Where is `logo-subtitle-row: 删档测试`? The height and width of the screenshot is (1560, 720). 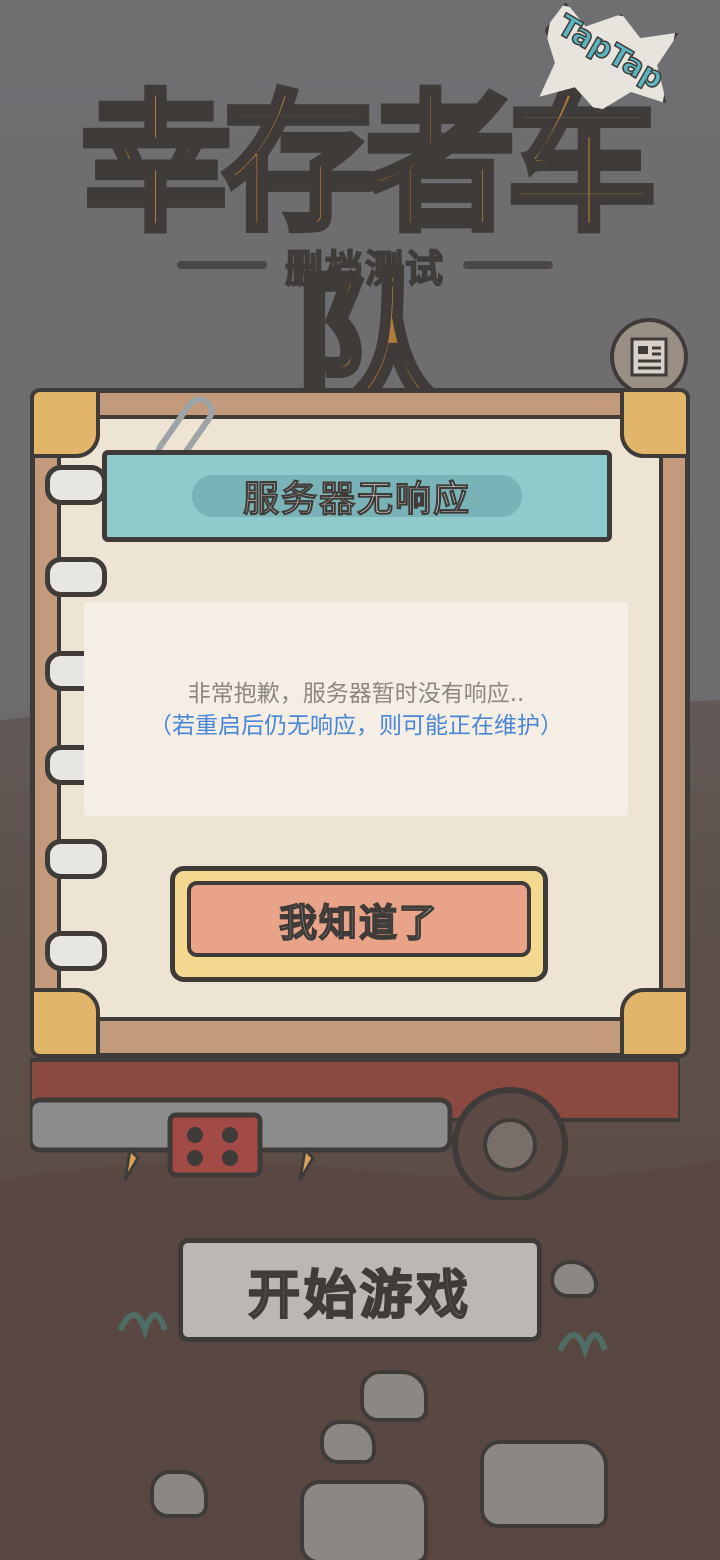 logo-subtitle-row: 删档测试 is located at coordinates (365, 266).